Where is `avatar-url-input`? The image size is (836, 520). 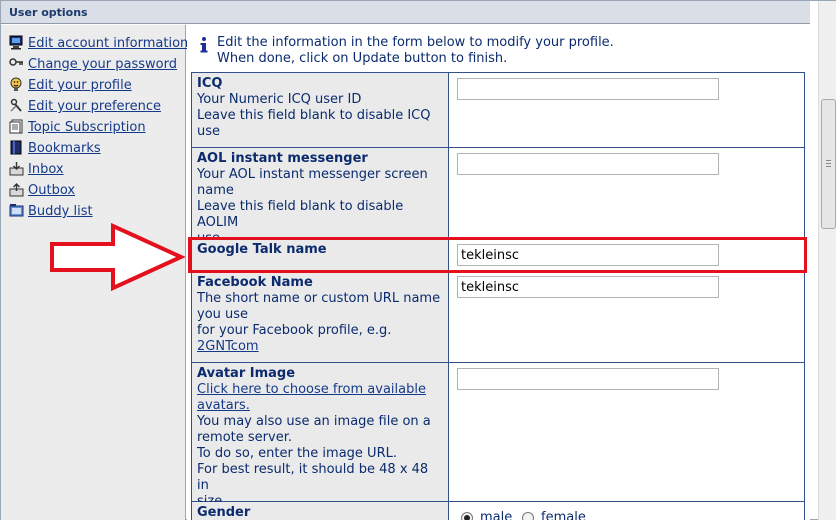
avatar-url-input is located at coordinates (588, 379).